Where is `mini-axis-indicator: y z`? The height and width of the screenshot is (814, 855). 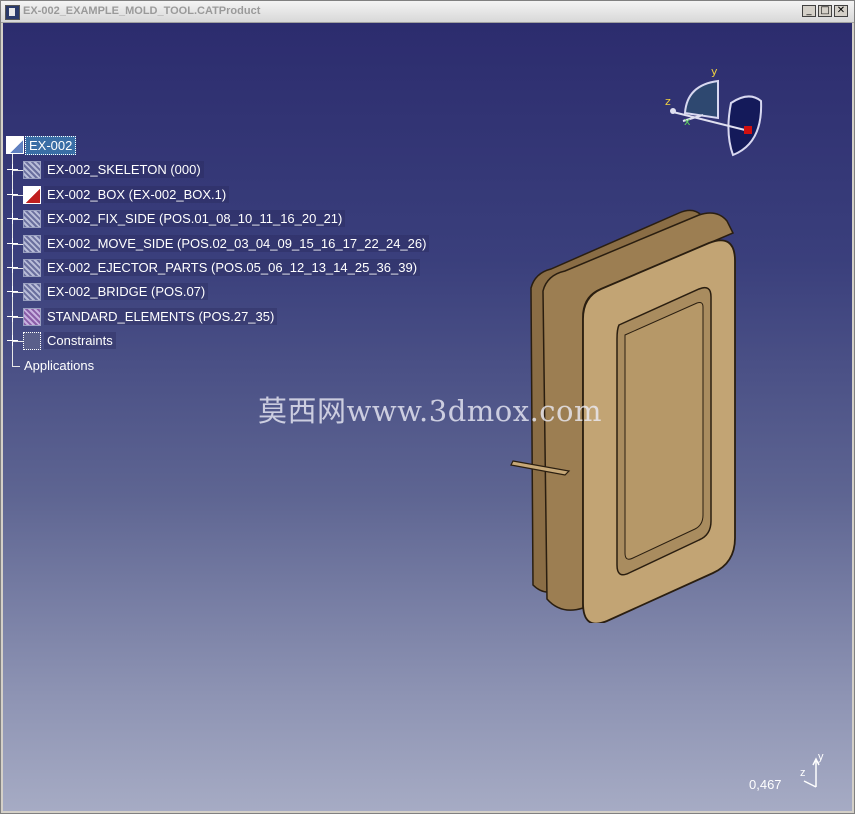
mini-axis-indicator: y z is located at coordinates (813, 772).